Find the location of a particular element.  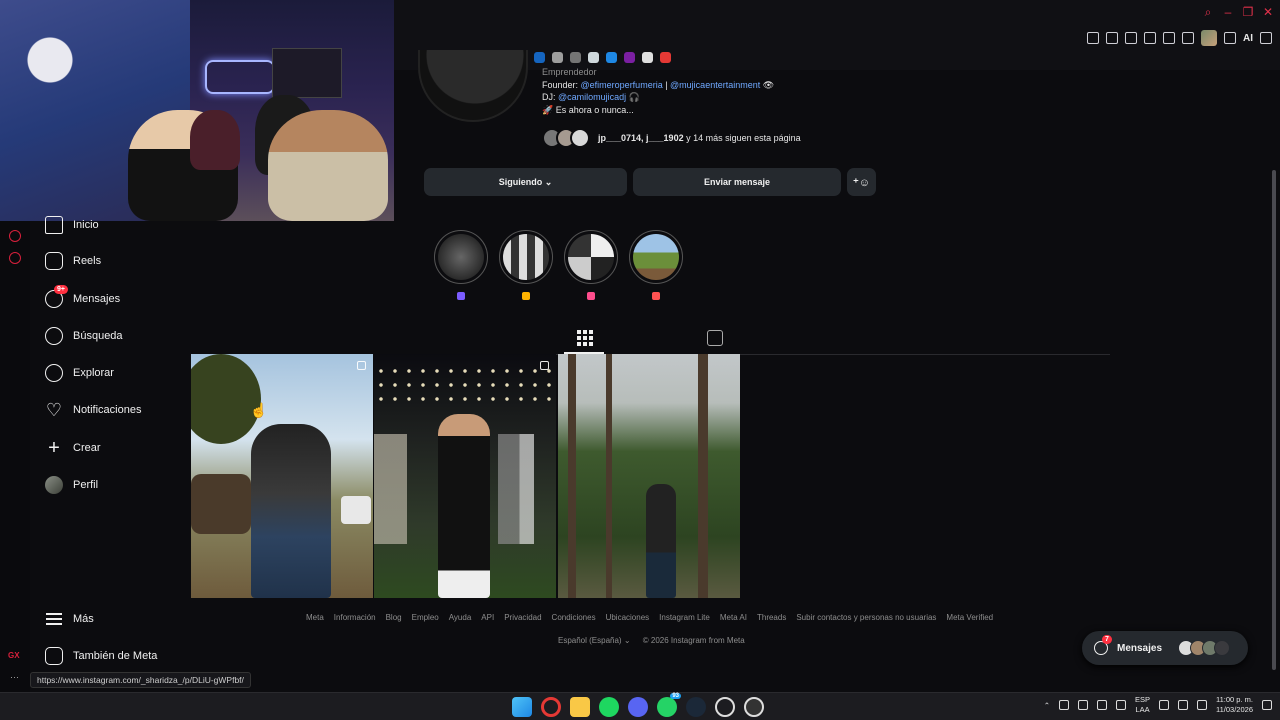

pin-icon is located at coordinates (1093, 38).